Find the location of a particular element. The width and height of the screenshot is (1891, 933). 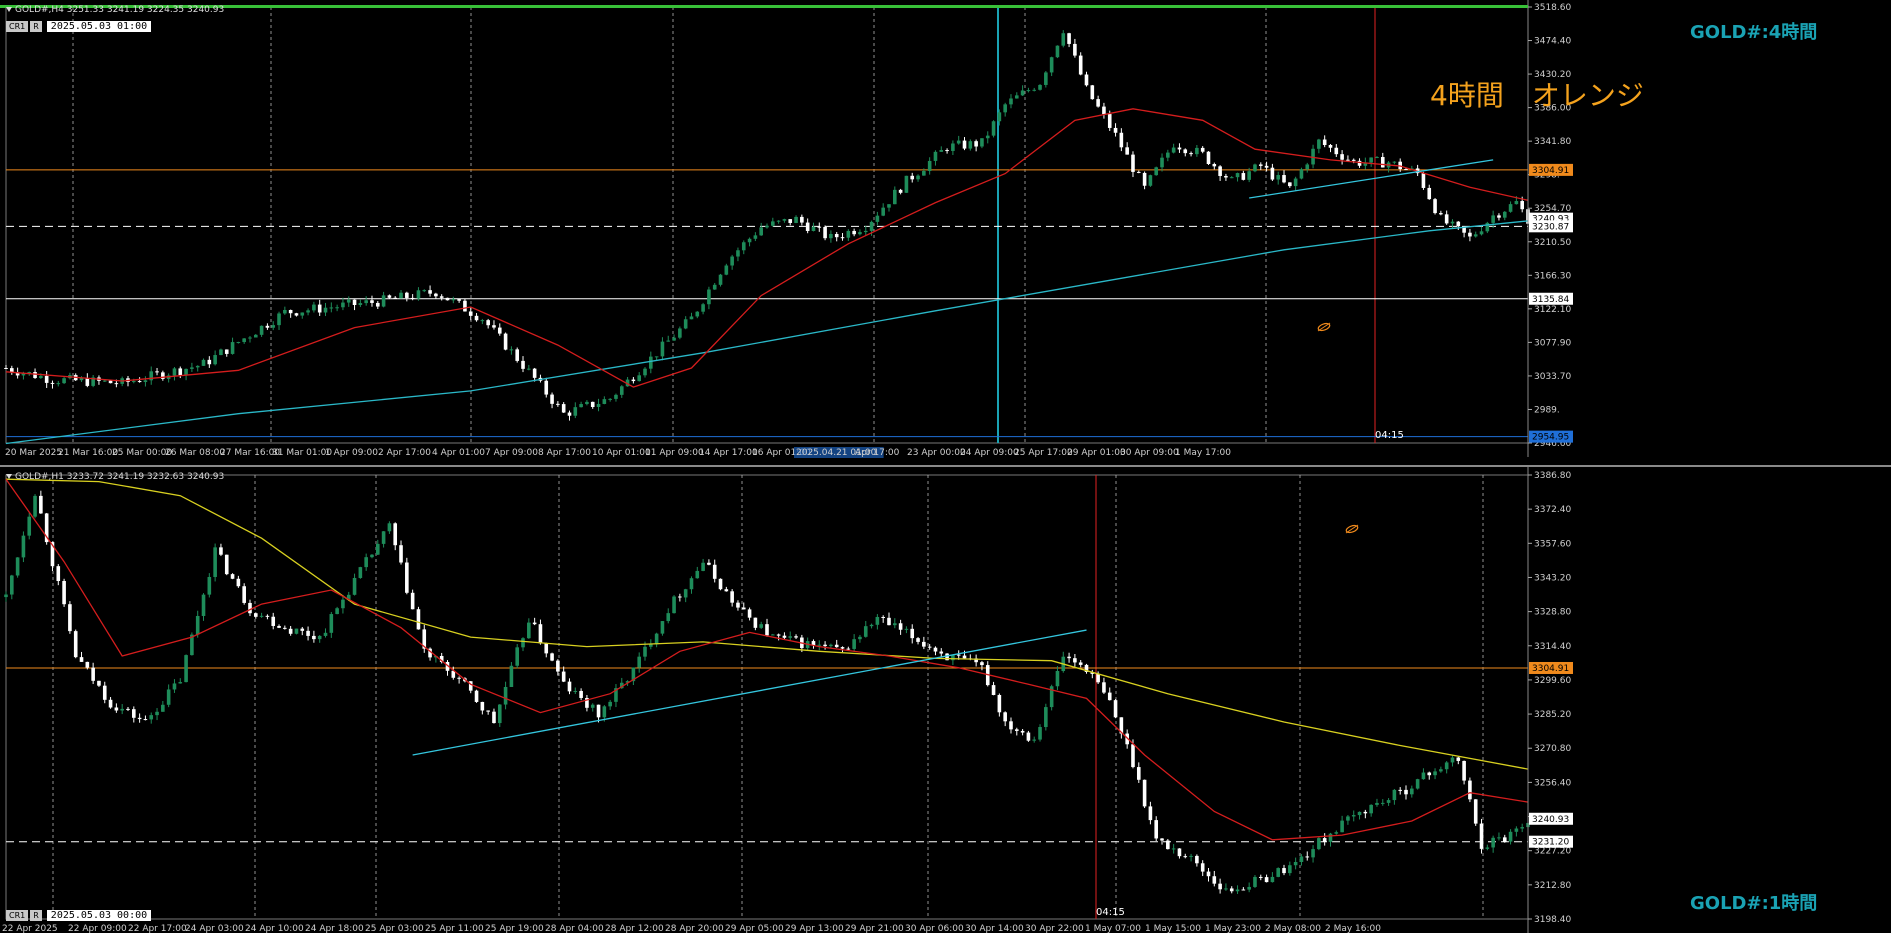

h4-cr1-button: CR1 is located at coordinates (17, 26).